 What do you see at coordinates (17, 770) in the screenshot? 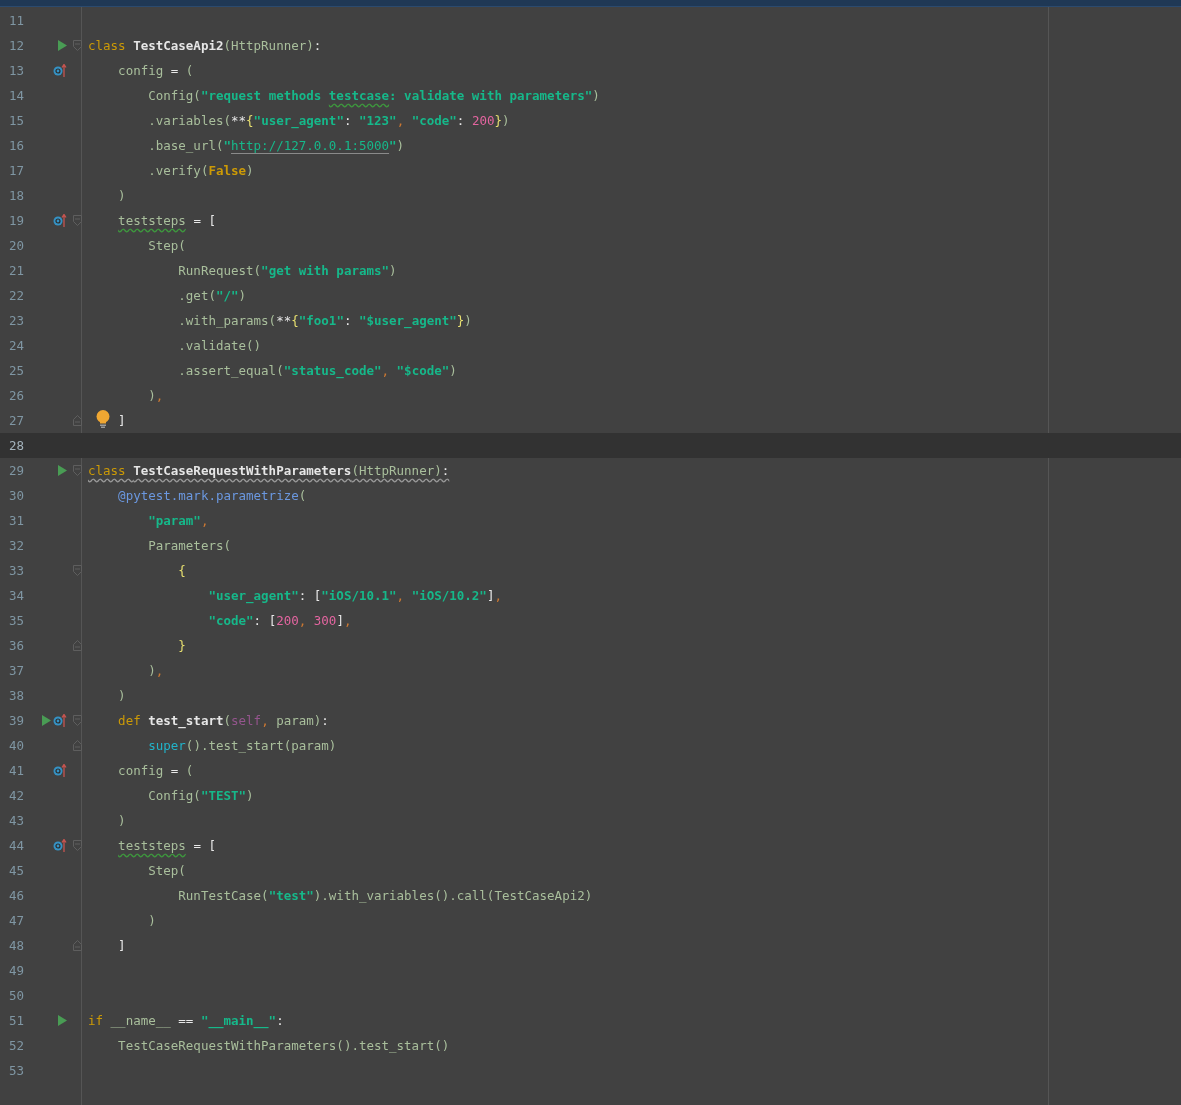
I see `line-number: 41` at bounding box center [17, 770].